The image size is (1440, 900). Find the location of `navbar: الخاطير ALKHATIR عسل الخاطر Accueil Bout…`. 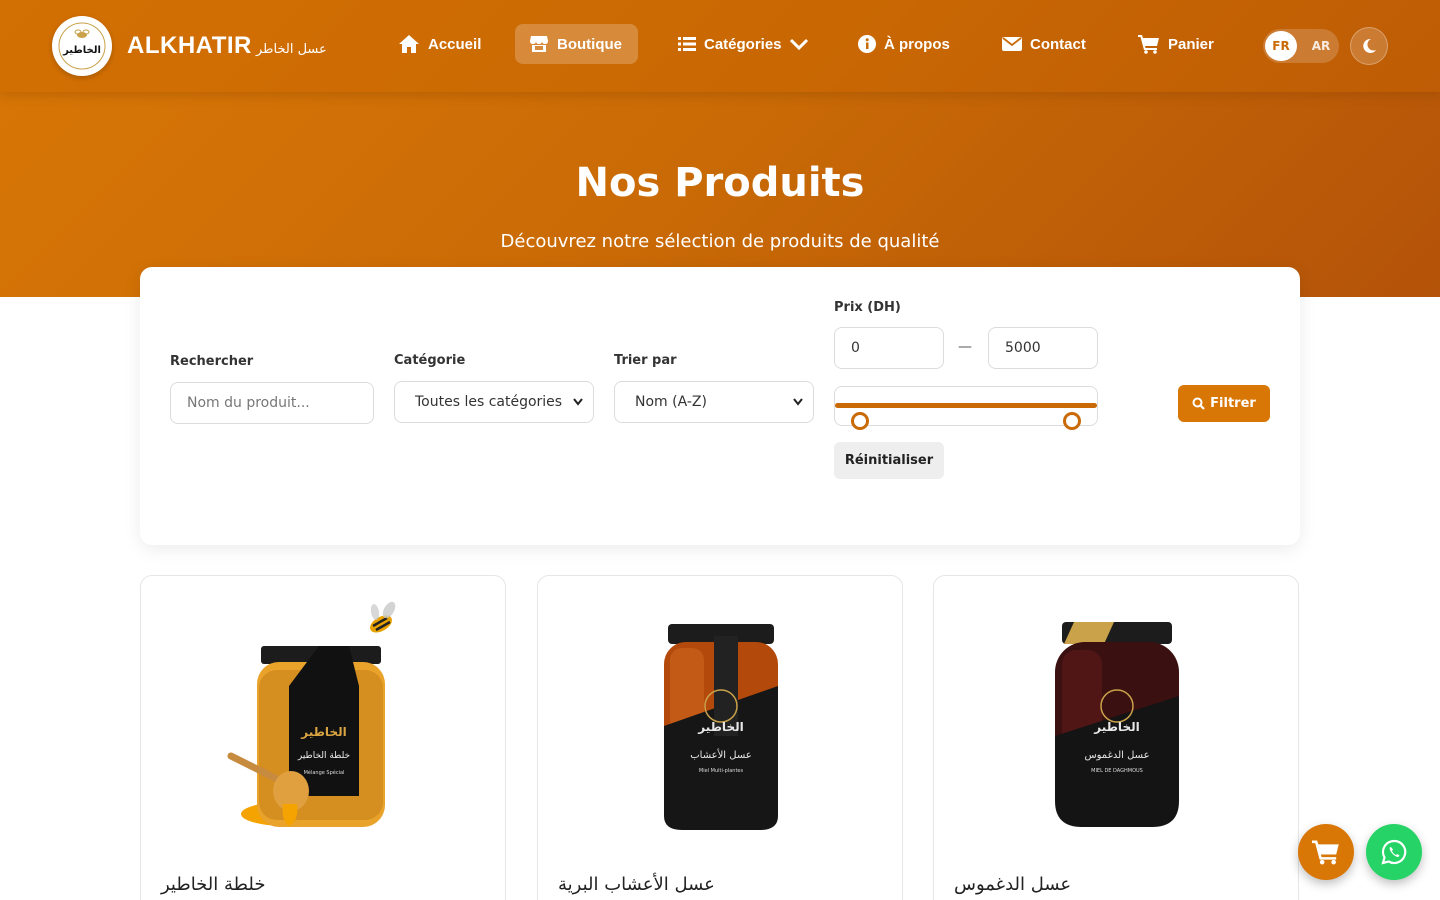

navbar: الخاطير ALKHATIR عسل الخاطر Accueil Bout… is located at coordinates (720, 46).